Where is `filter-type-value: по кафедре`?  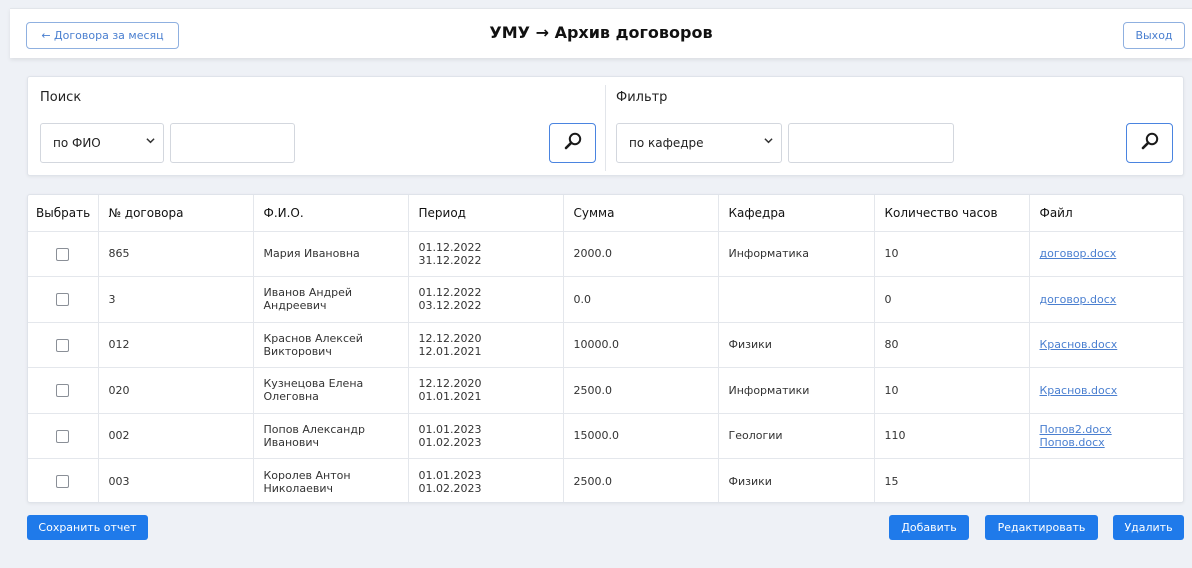
filter-type-value: по кафедре is located at coordinates (666, 143).